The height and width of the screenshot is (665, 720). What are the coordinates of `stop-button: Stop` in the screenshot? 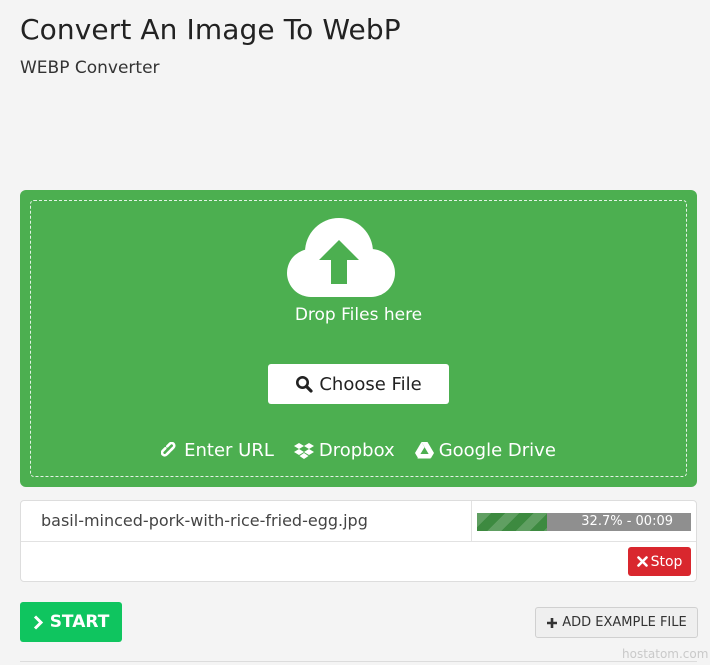 It's located at (659, 561).